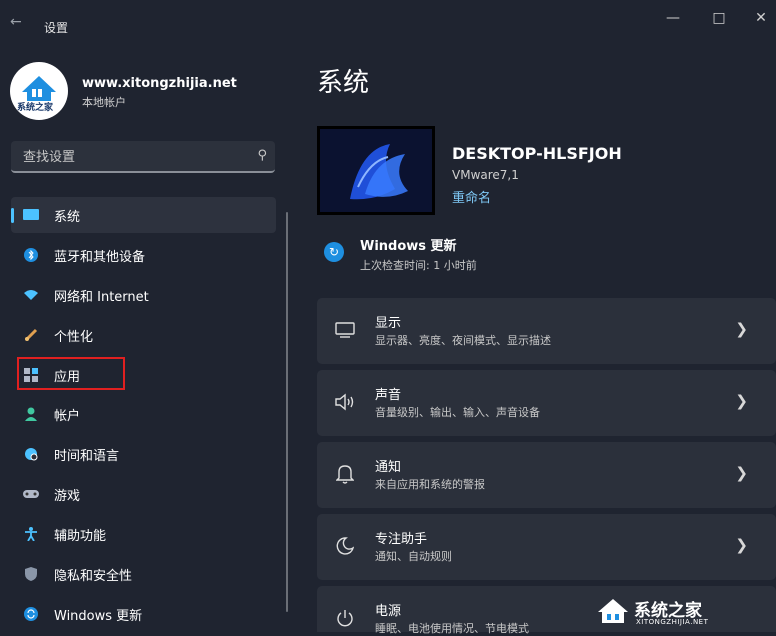 The height and width of the screenshot is (636, 776). I want to click on display-icon, so click(345, 330).